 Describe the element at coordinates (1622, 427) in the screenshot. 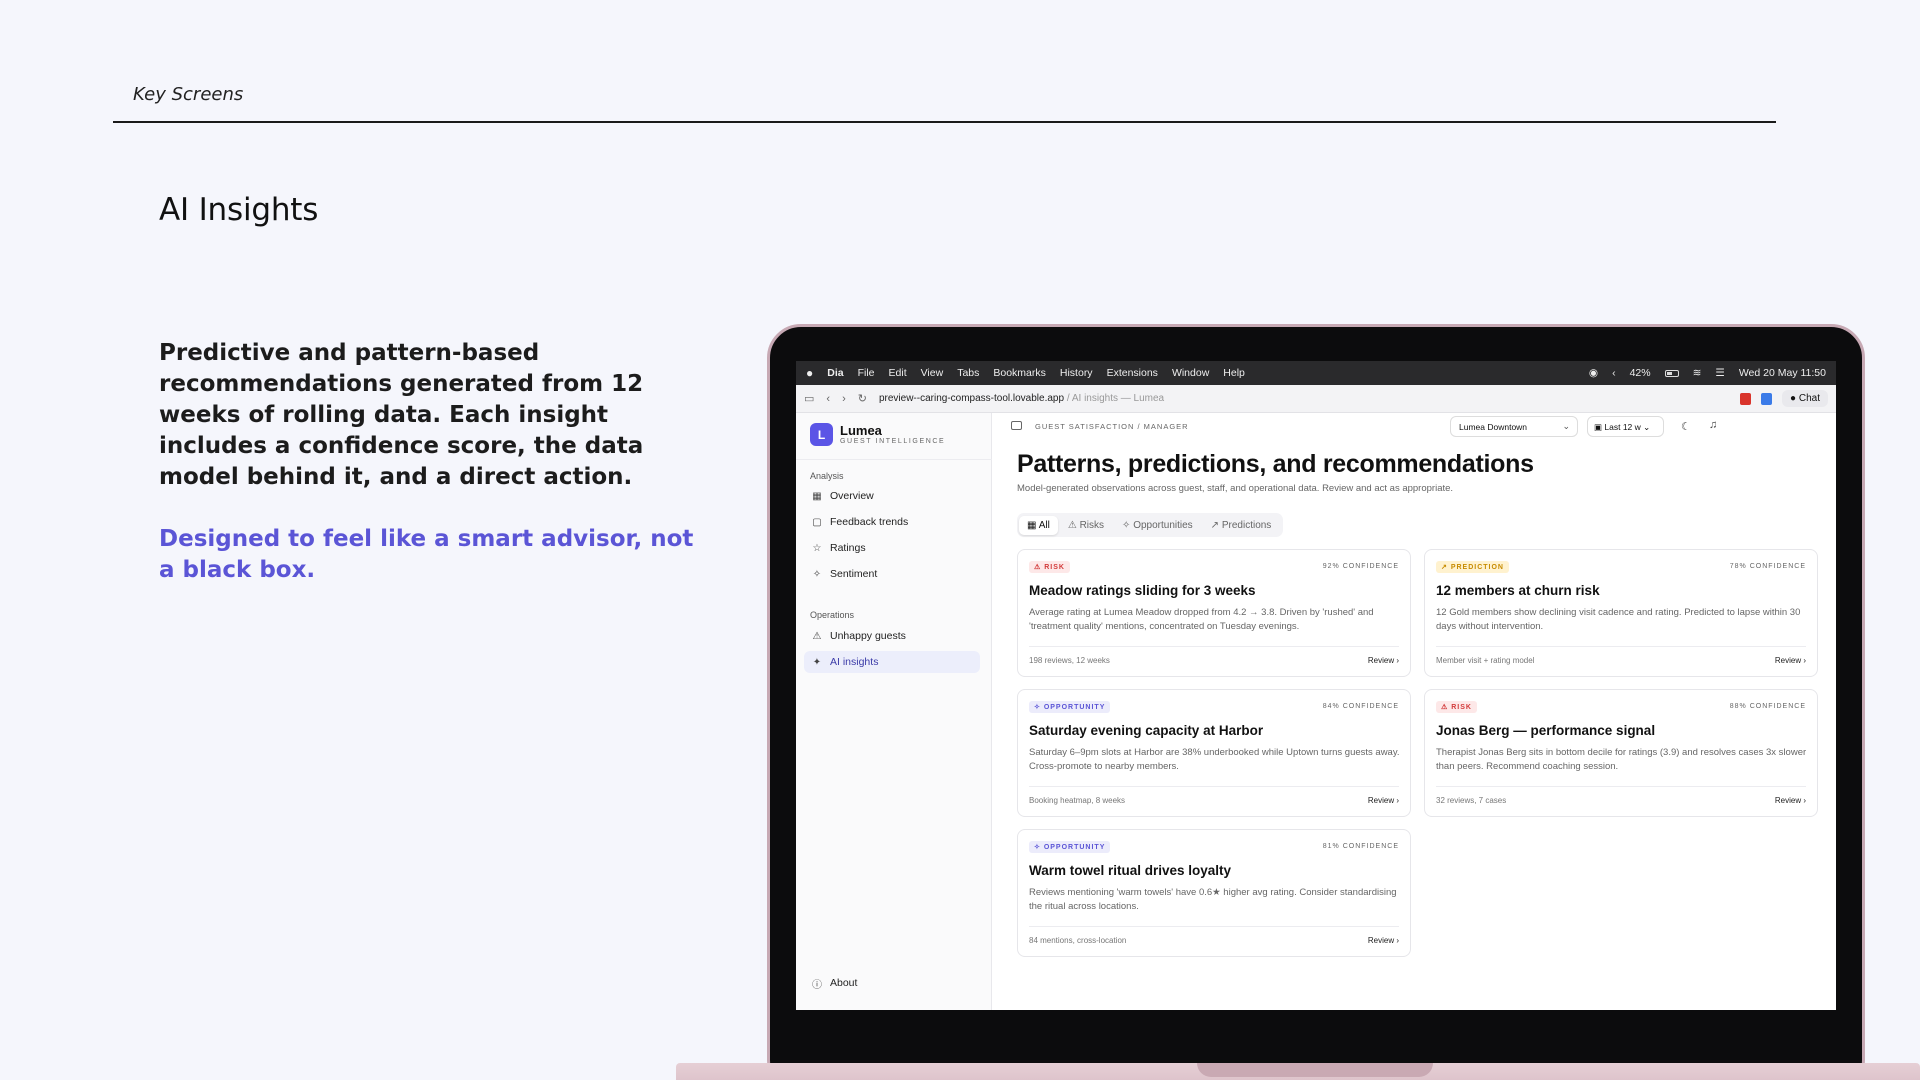

I see `date-range-value: Last 12 w` at that location.